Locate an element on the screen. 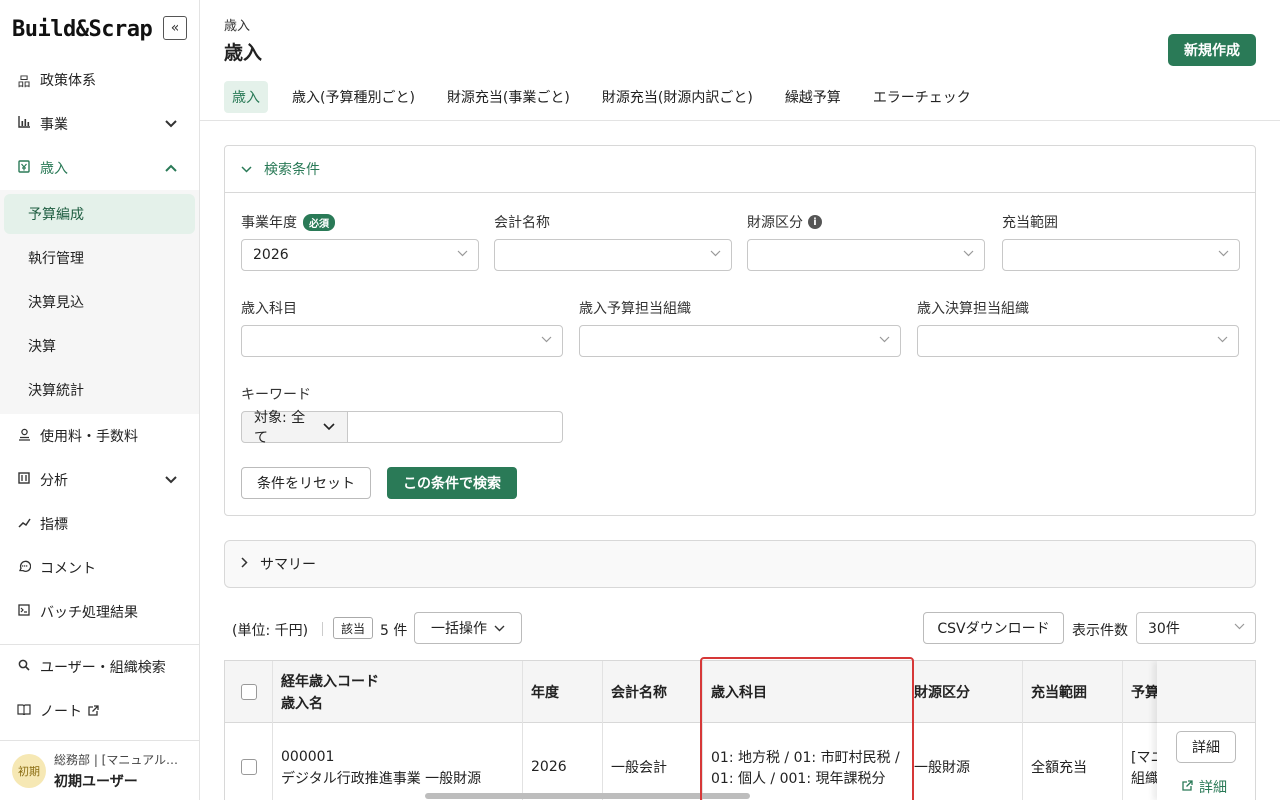 The width and height of the screenshot is (1280, 800). tab-revenue: 歳入 is located at coordinates (246, 97).